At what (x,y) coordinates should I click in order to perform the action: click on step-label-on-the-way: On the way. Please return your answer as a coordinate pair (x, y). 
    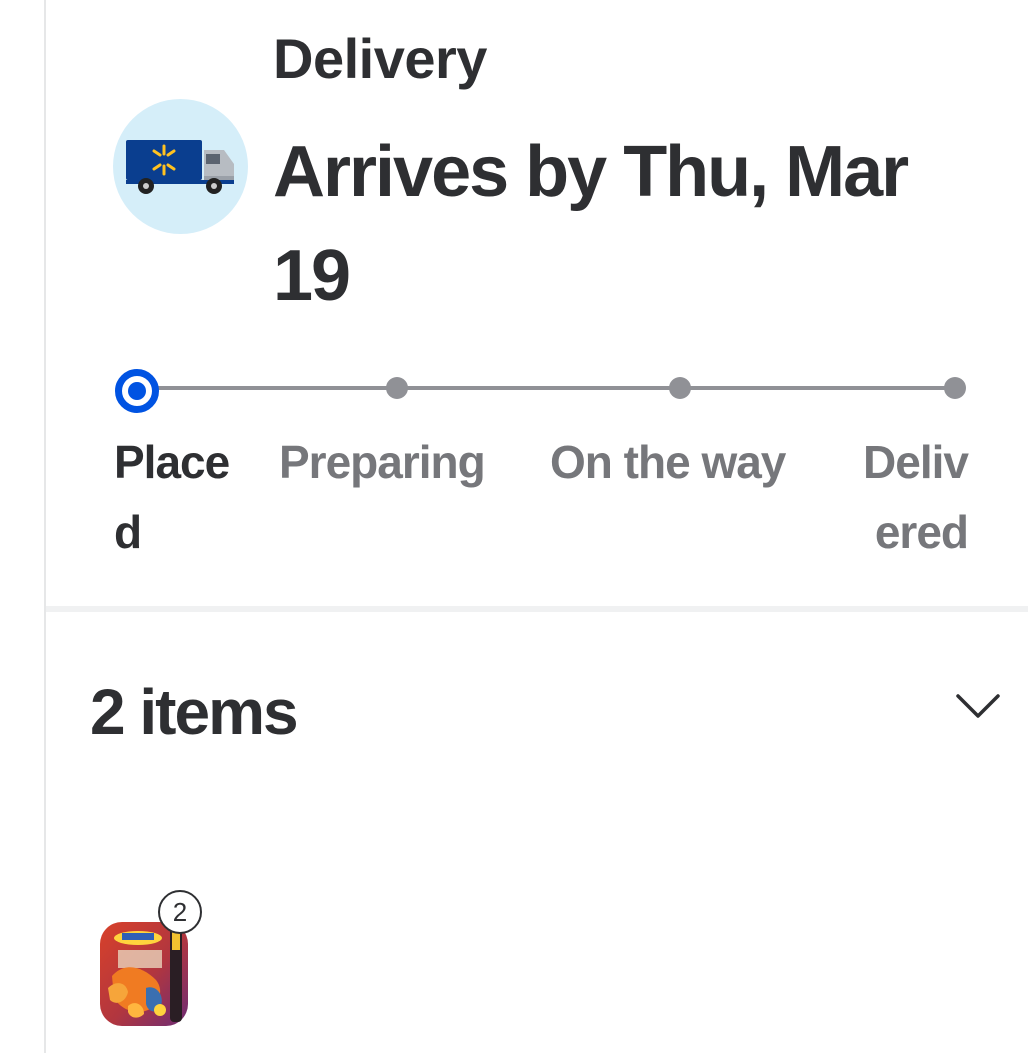
    Looking at the image, I should click on (668, 462).